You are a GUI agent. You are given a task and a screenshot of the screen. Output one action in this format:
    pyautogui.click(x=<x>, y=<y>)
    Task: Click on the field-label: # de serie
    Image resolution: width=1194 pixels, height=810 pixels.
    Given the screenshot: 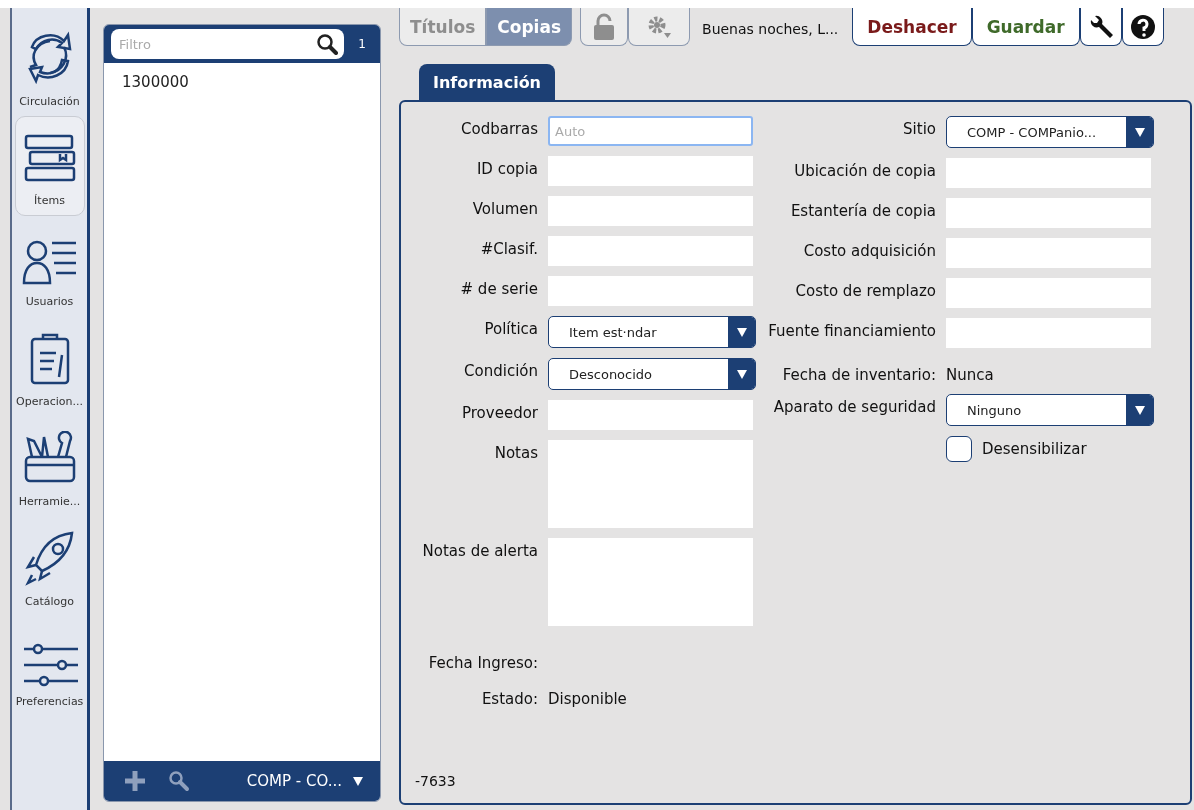 What is the action you would take?
    pyautogui.click(x=498, y=289)
    